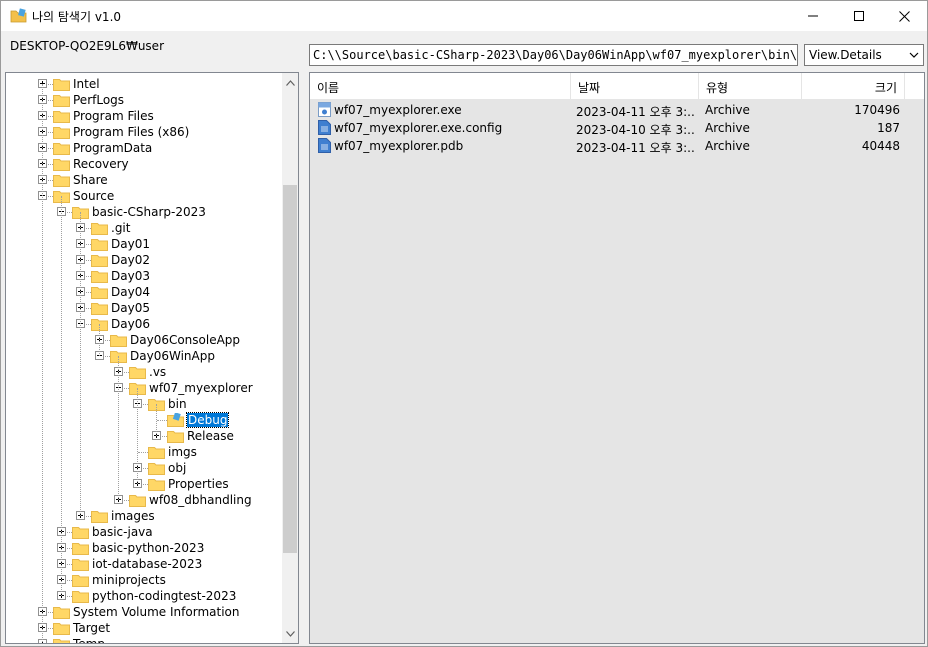 The width and height of the screenshot is (928, 647). Describe the element at coordinates (440, 86) in the screenshot. I see `column-header-name: 이름` at that location.